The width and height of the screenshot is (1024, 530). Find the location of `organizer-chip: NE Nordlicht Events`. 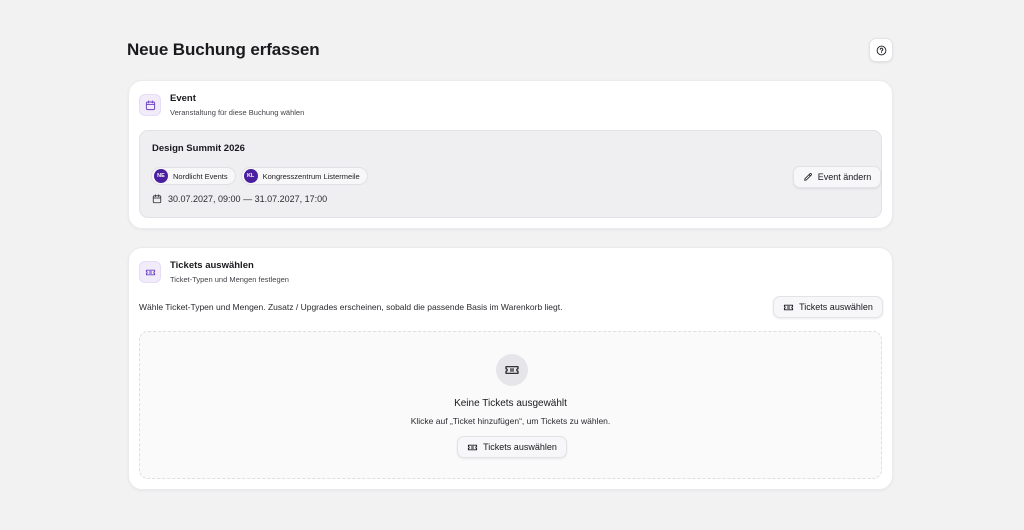

organizer-chip: NE Nordlicht Events is located at coordinates (193, 176).